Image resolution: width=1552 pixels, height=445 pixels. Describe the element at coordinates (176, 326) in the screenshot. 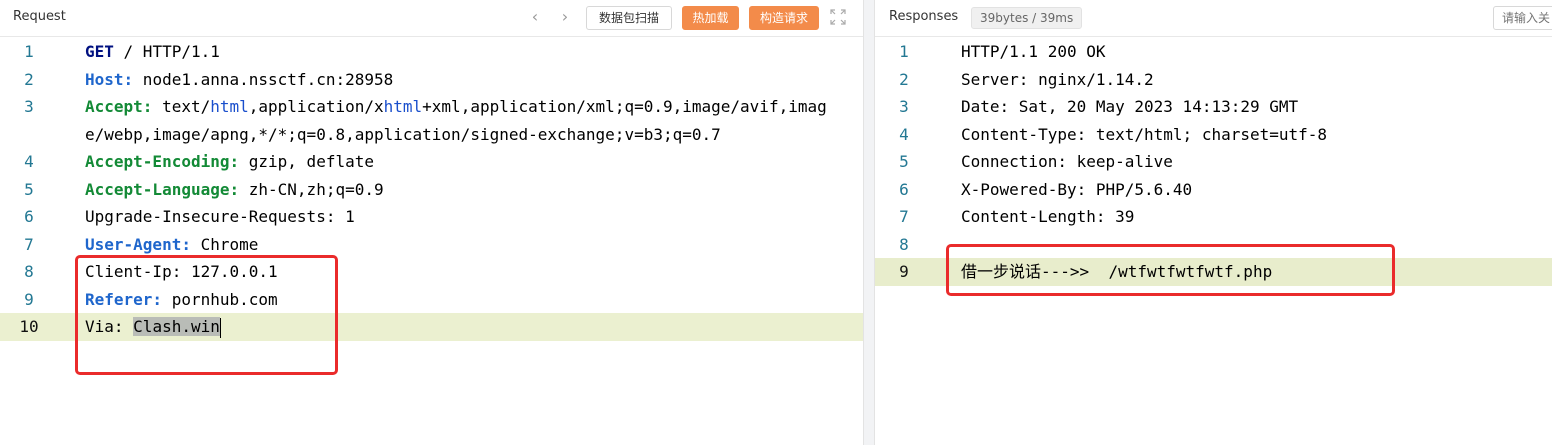

I see `selected-text: Clash.win` at that location.